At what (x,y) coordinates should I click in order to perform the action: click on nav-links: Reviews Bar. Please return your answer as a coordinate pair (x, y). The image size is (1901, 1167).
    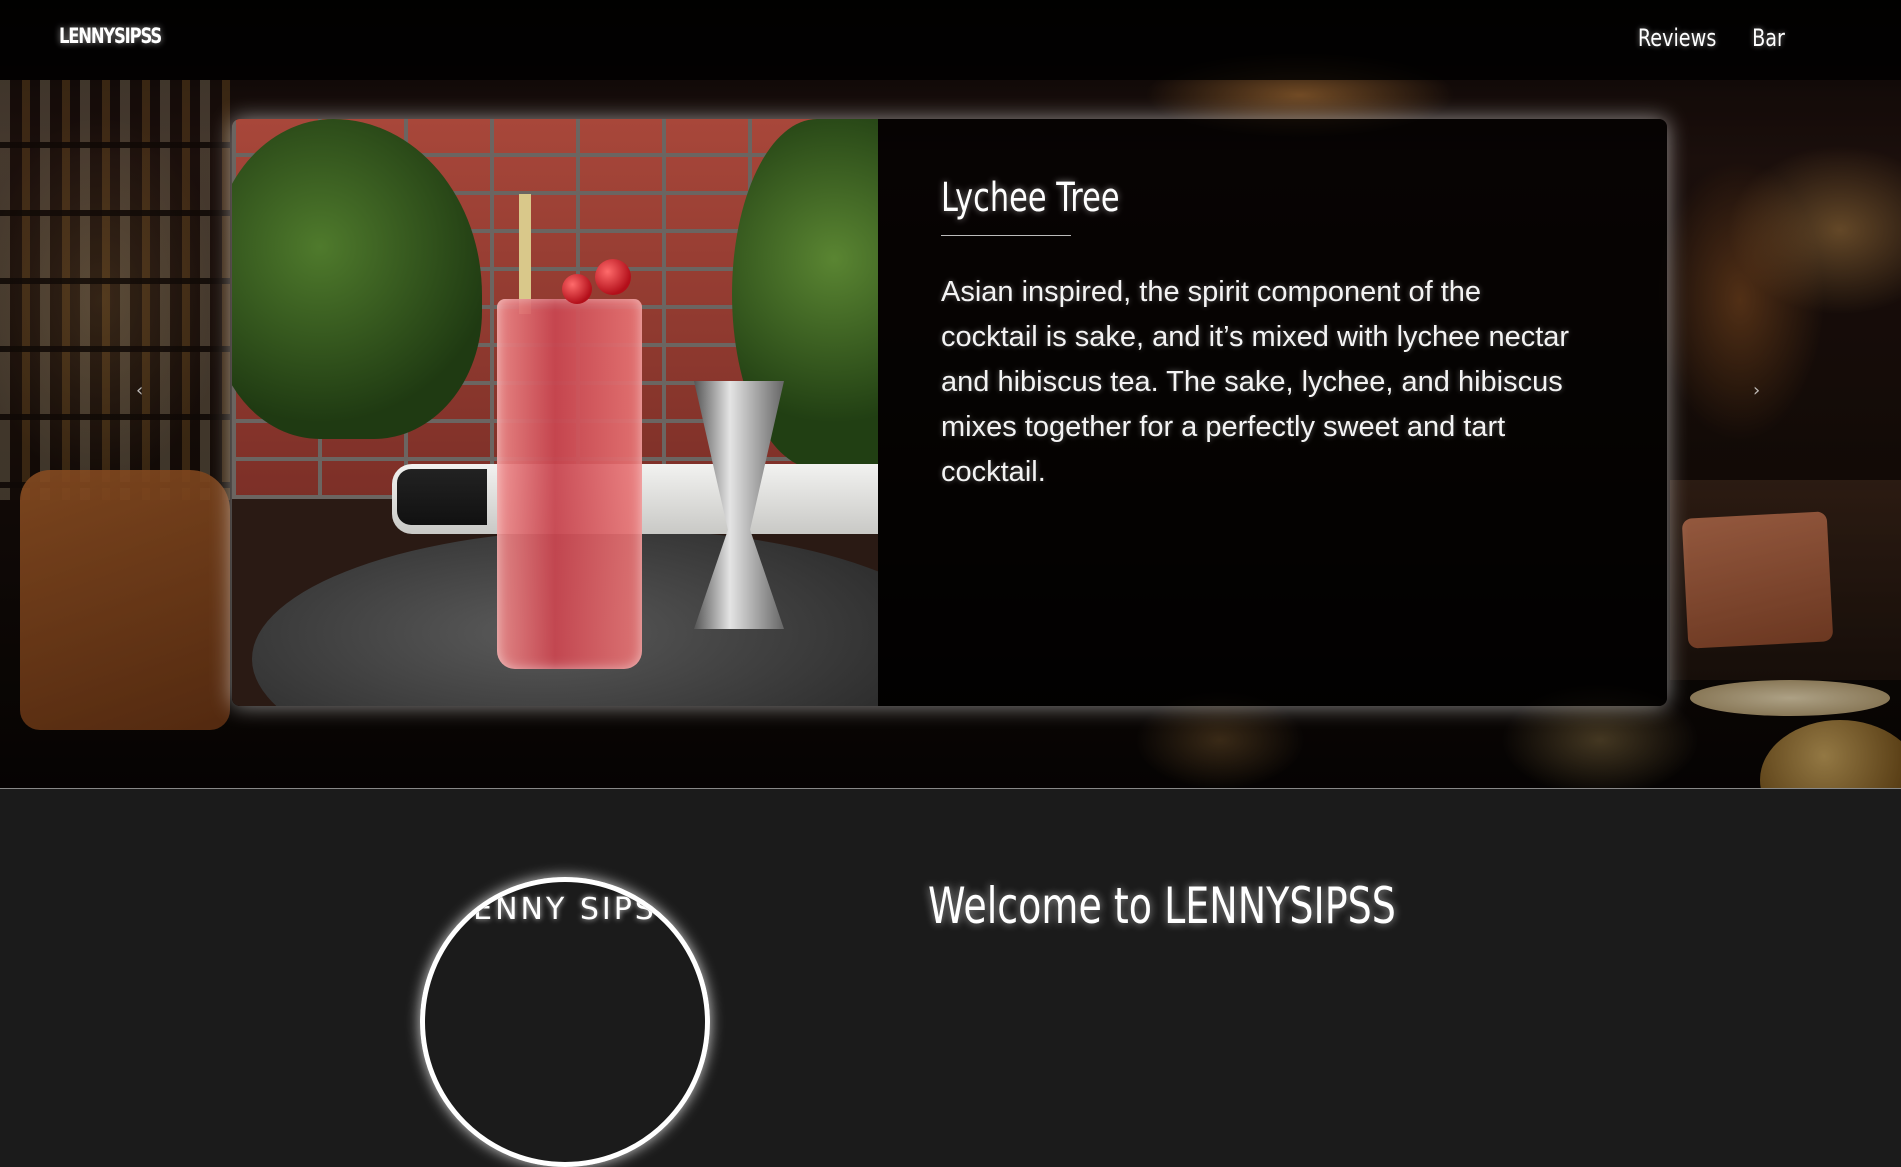
    Looking at the image, I should click on (1708, 38).